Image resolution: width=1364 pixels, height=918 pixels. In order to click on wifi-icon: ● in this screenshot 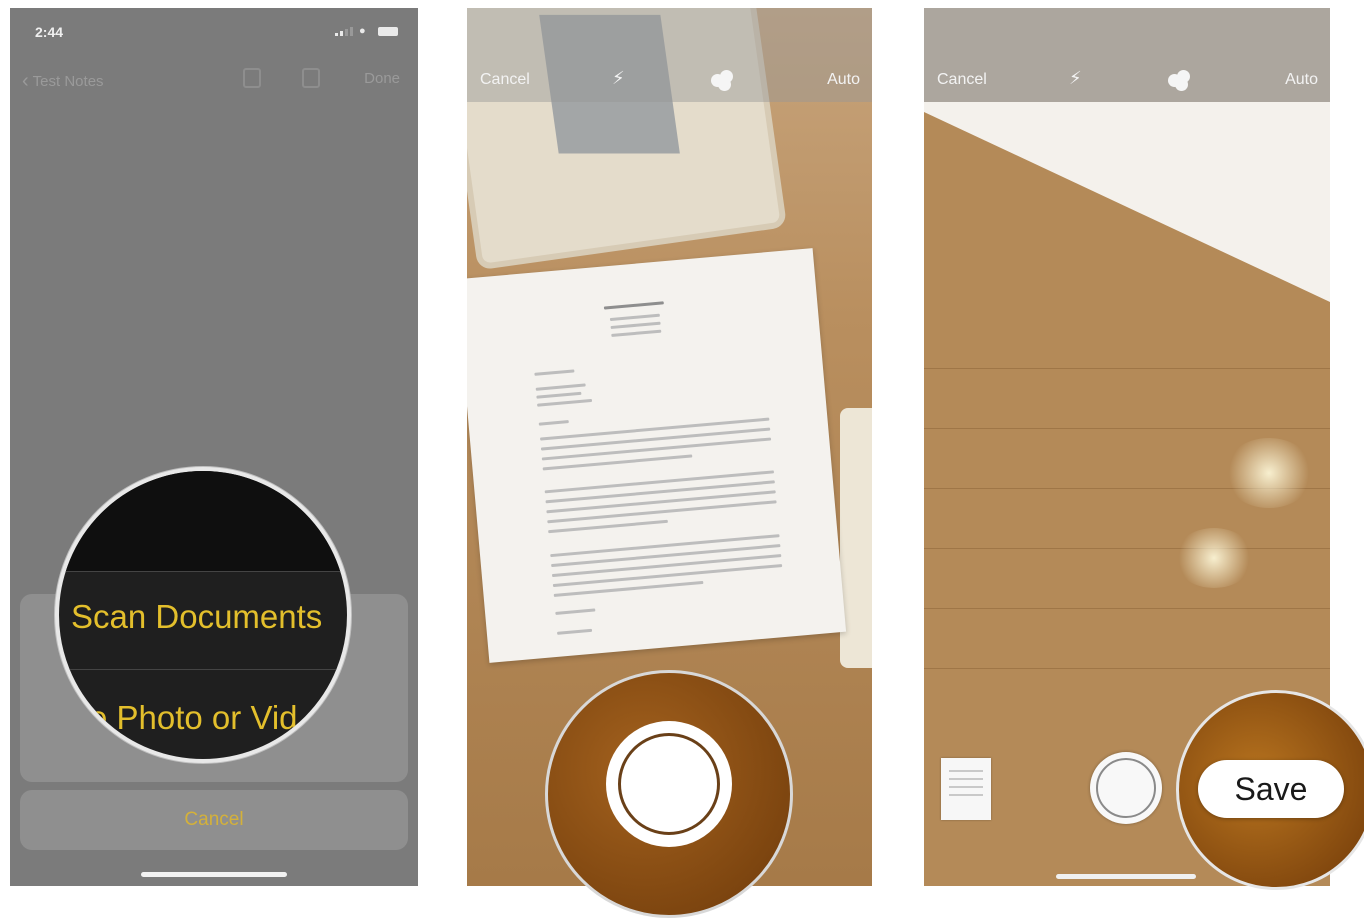, I will do `click(362, 31)`.